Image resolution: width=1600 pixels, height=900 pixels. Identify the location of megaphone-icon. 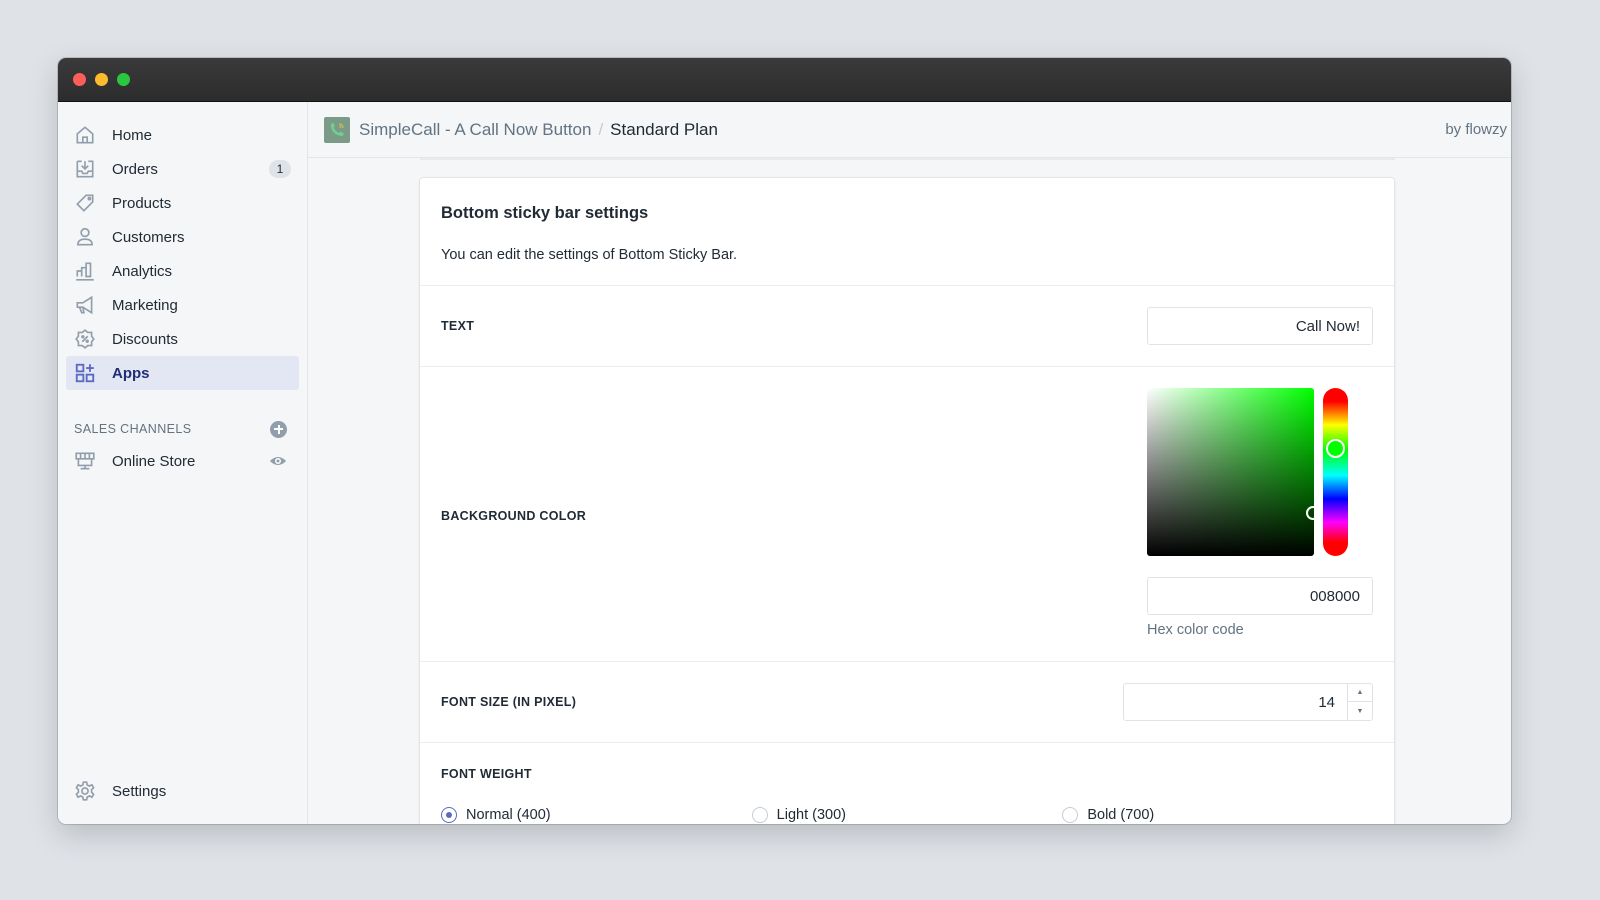
(85, 305).